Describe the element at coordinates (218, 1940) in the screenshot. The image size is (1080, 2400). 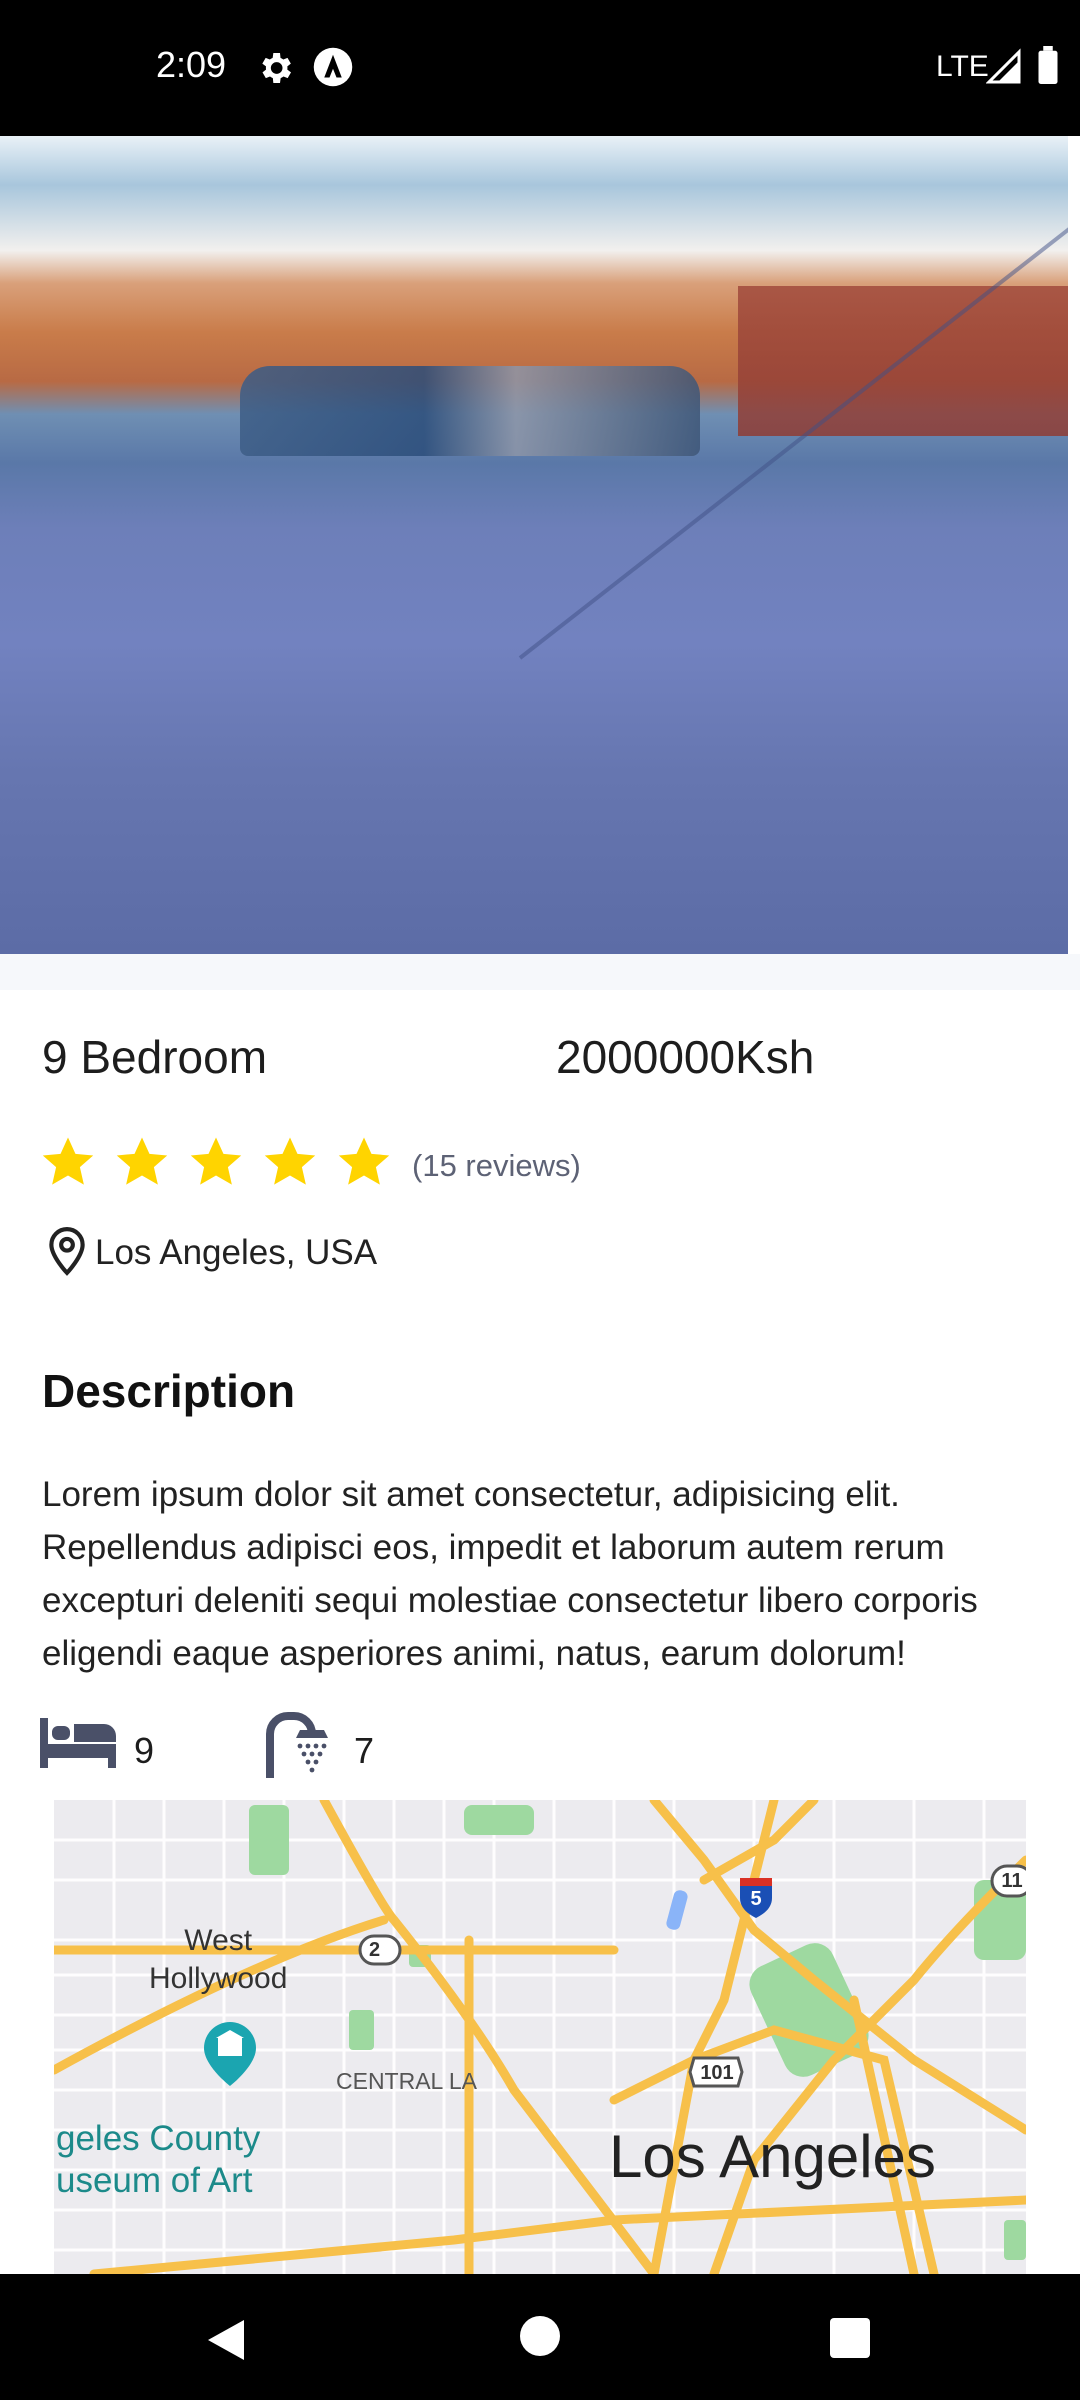
I see `map-label-west: West` at that location.